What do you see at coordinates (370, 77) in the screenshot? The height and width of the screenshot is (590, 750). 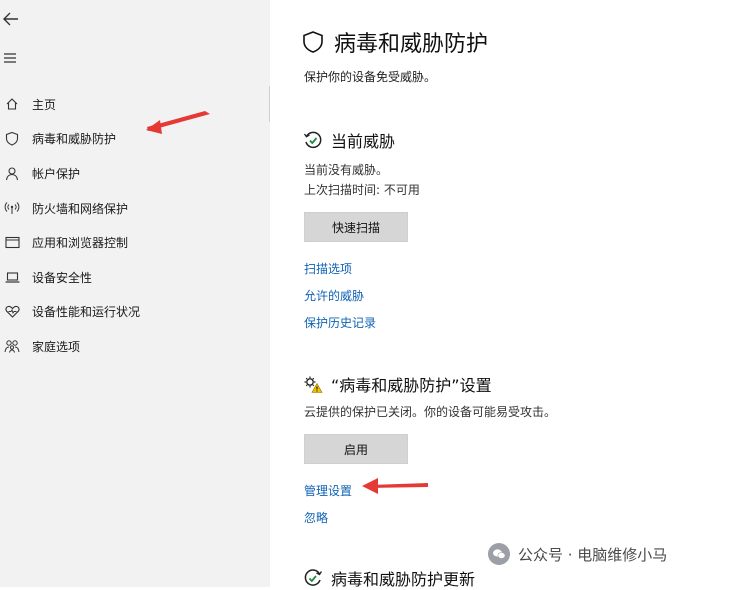 I see `page-subtitle: 保护你的设备免受威胁。` at bounding box center [370, 77].